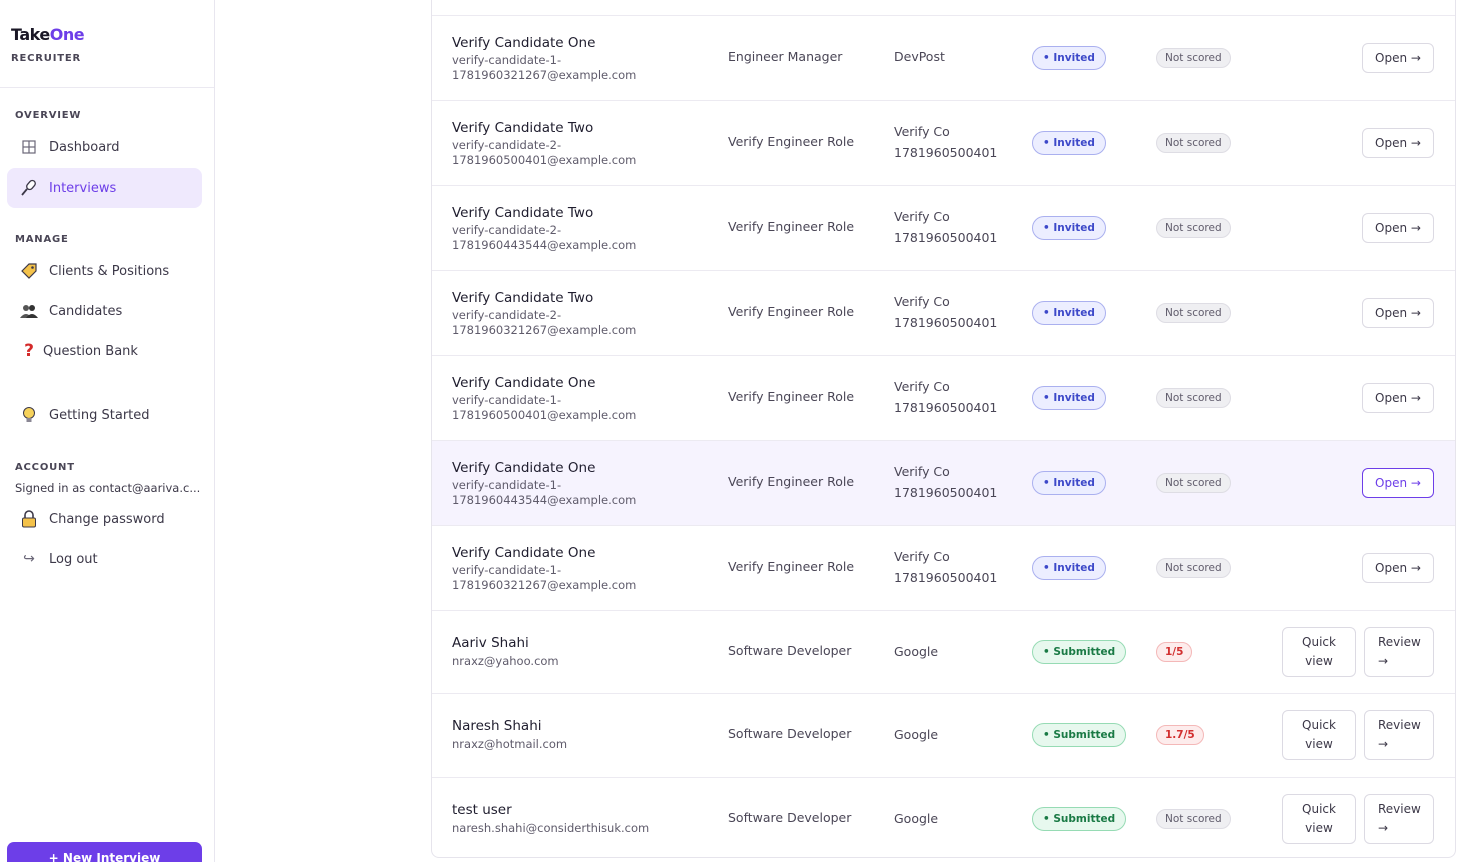 The height and width of the screenshot is (862, 1461). Describe the element at coordinates (104, 559) in the screenshot. I see `sidebar-item-logout: ↪ Log out` at that location.